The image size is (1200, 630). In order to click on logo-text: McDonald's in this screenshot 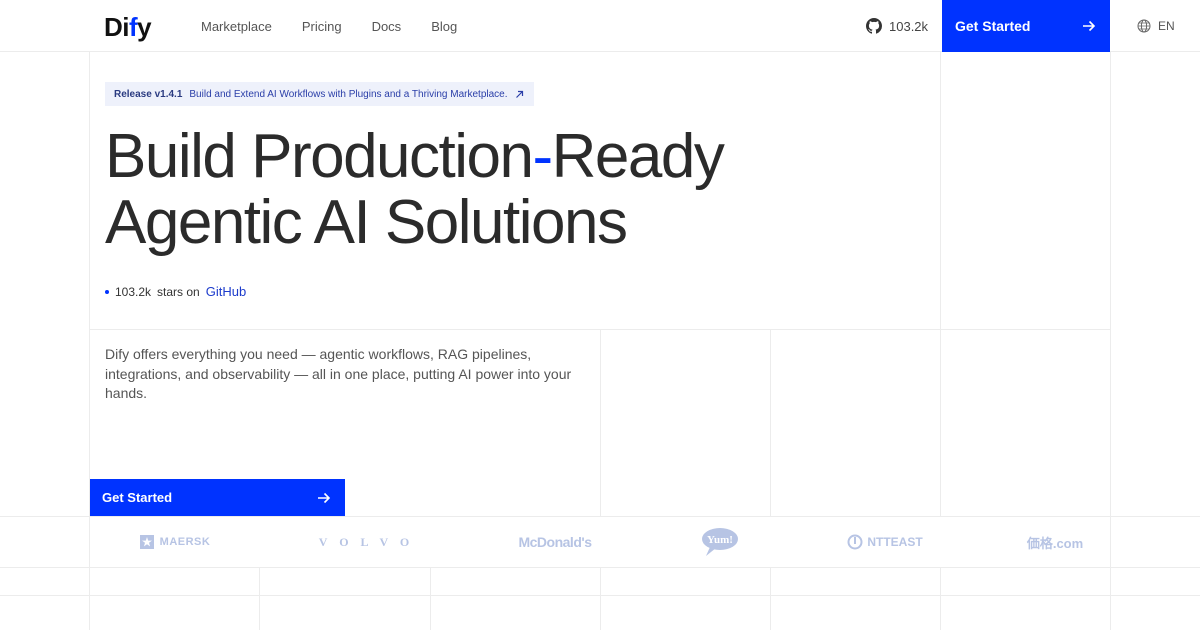, I will do `click(555, 542)`.